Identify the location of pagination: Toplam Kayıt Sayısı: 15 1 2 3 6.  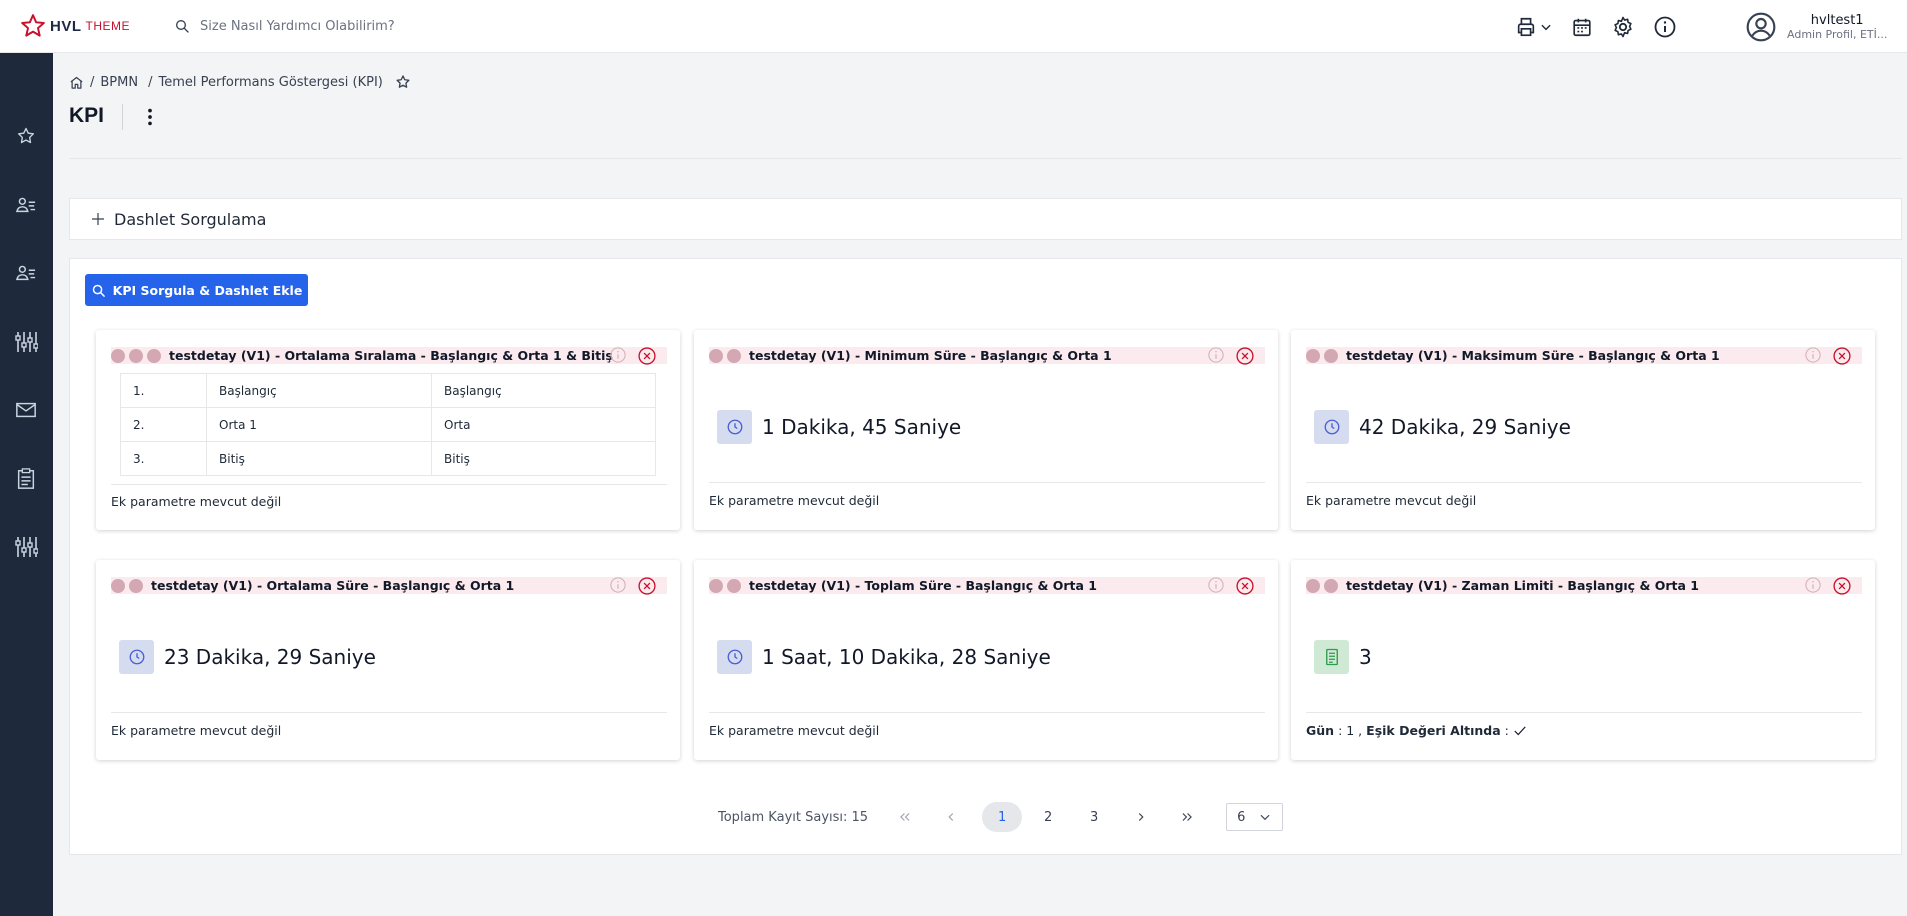
(1001, 817).